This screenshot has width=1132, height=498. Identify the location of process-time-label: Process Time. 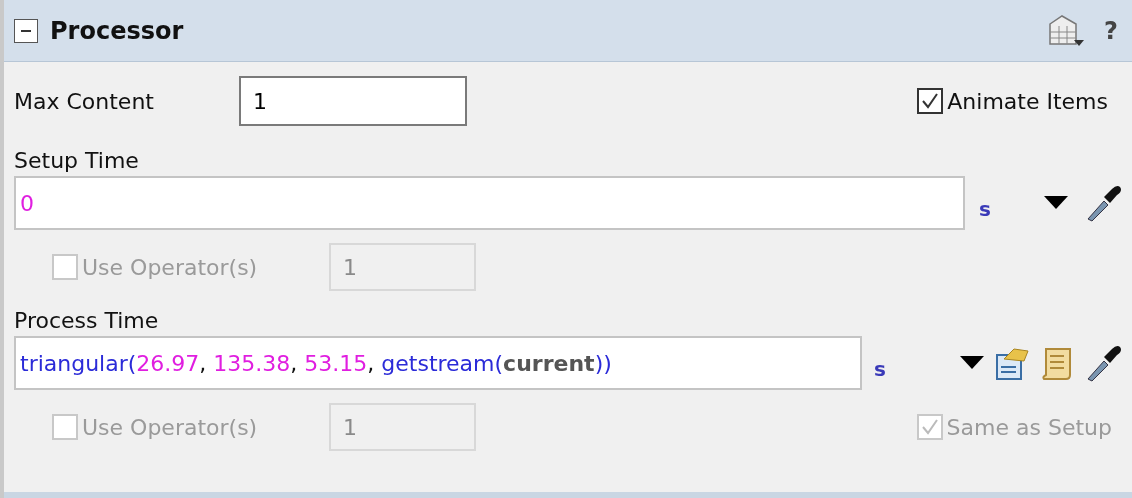
(87, 320).